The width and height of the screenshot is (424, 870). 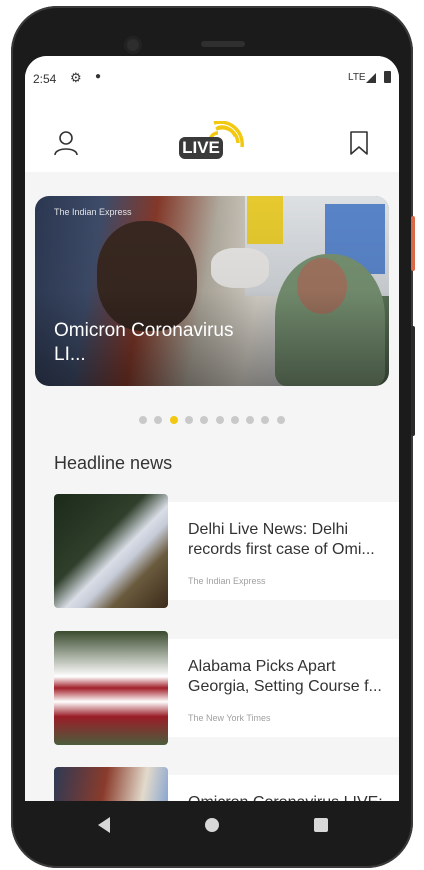 I want to click on app-bar: LIVE, so click(x=212, y=134).